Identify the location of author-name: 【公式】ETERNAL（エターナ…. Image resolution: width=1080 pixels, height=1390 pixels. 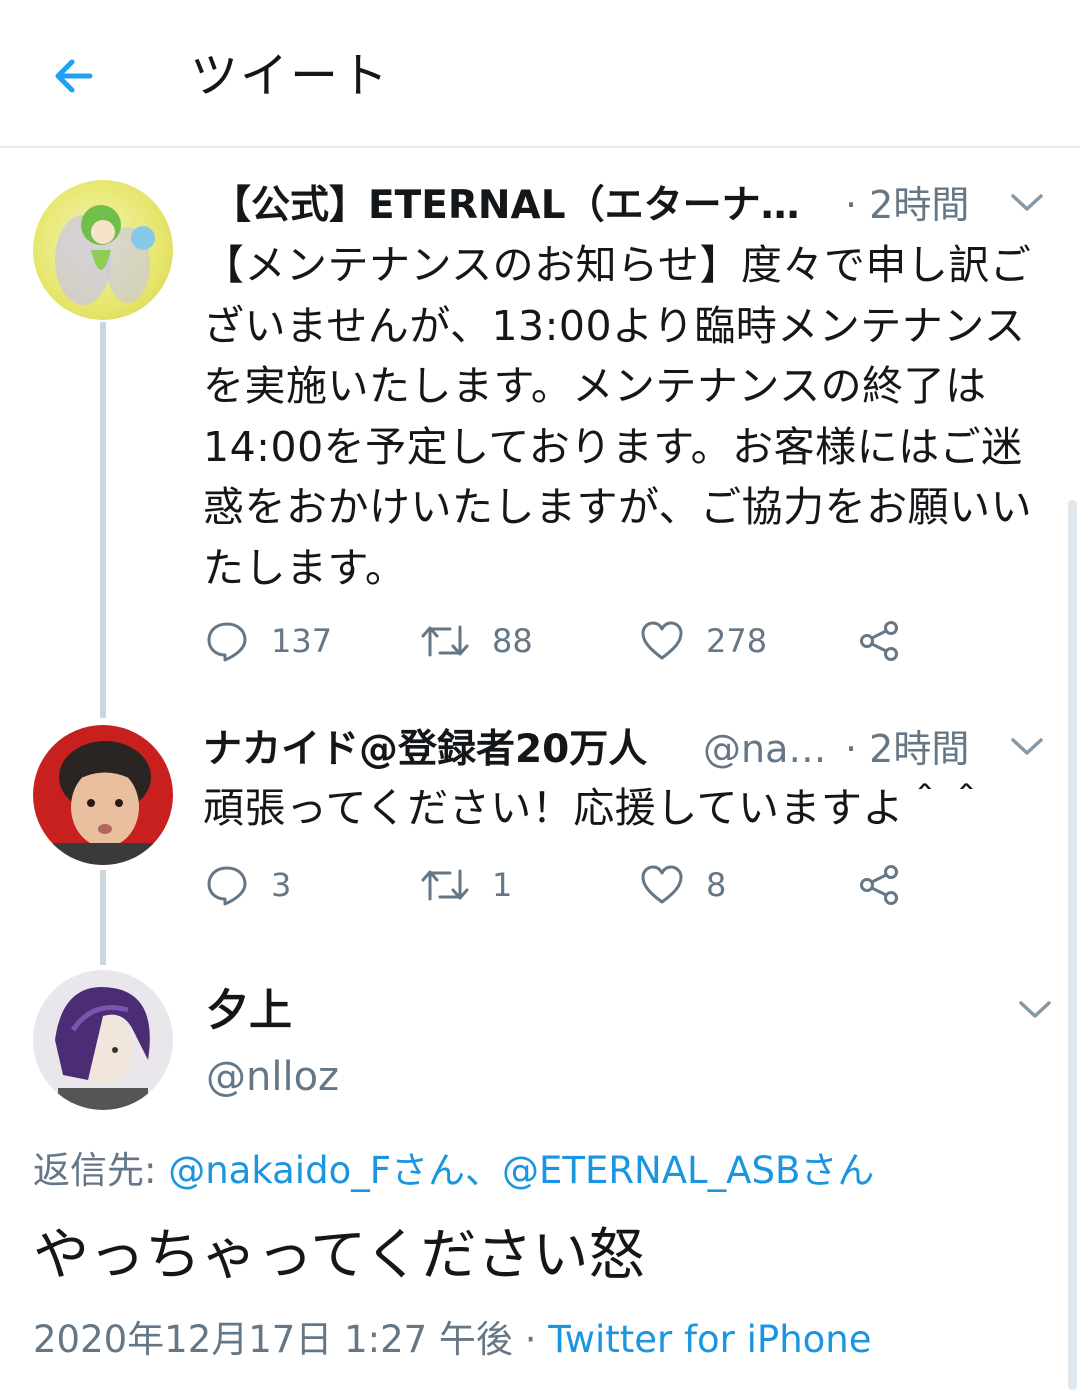
(522, 205).